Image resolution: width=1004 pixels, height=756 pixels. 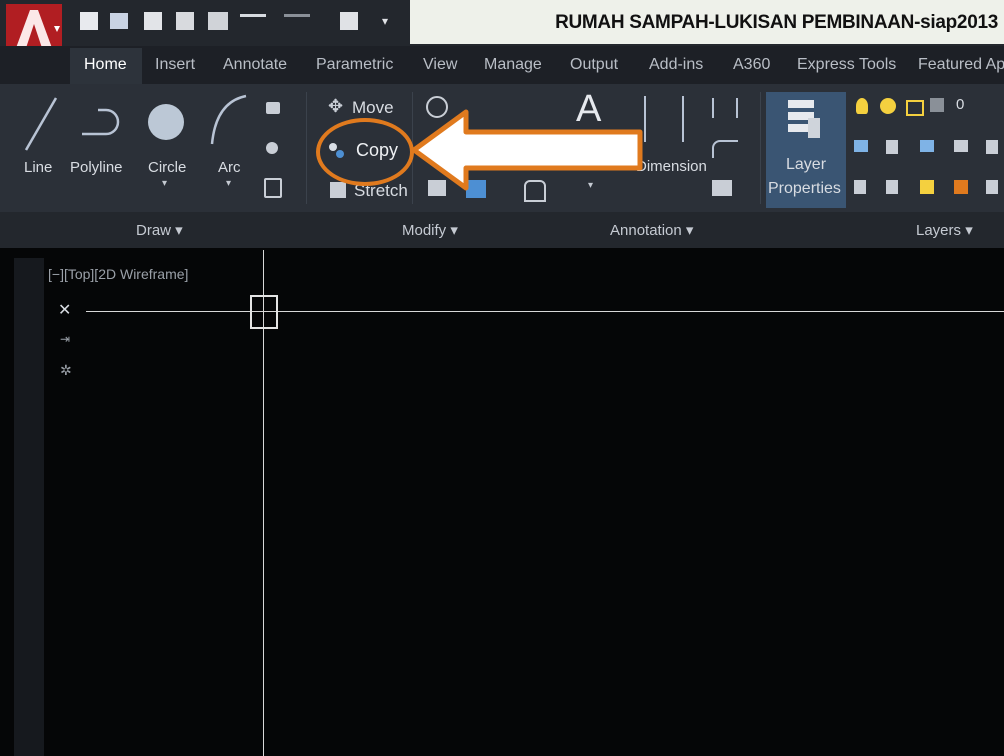 I want to click on layer-on-icon, so click(x=862, y=106).